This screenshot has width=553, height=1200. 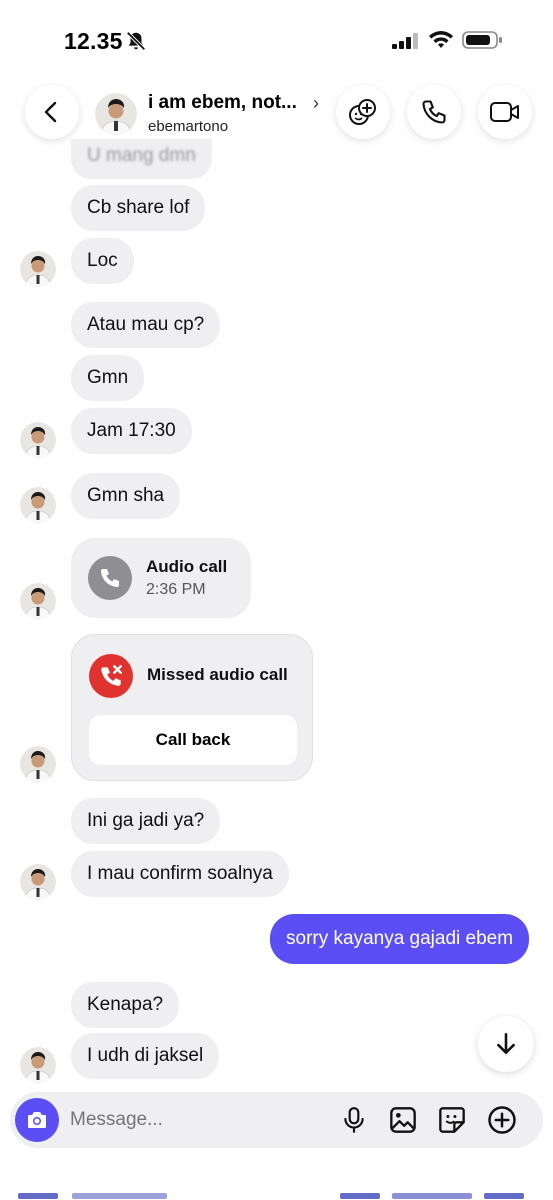 I want to click on video-camera-icon, so click(x=504, y=112).